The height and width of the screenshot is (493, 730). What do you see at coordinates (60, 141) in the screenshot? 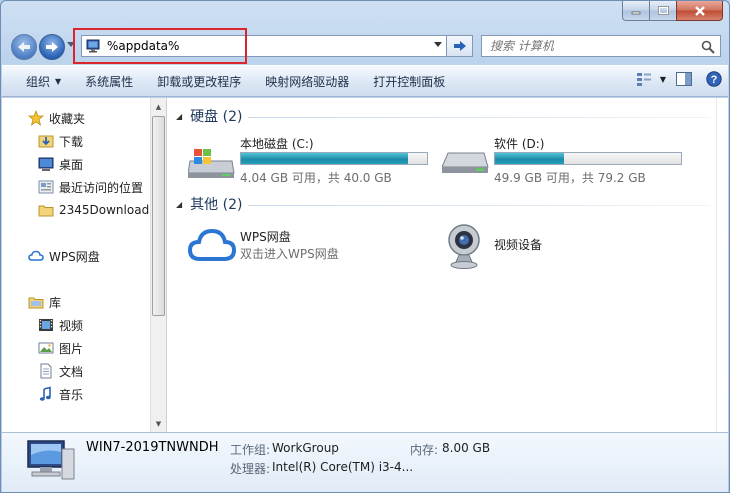
I see `sidebar-item-downloads: 下载` at bounding box center [60, 141].